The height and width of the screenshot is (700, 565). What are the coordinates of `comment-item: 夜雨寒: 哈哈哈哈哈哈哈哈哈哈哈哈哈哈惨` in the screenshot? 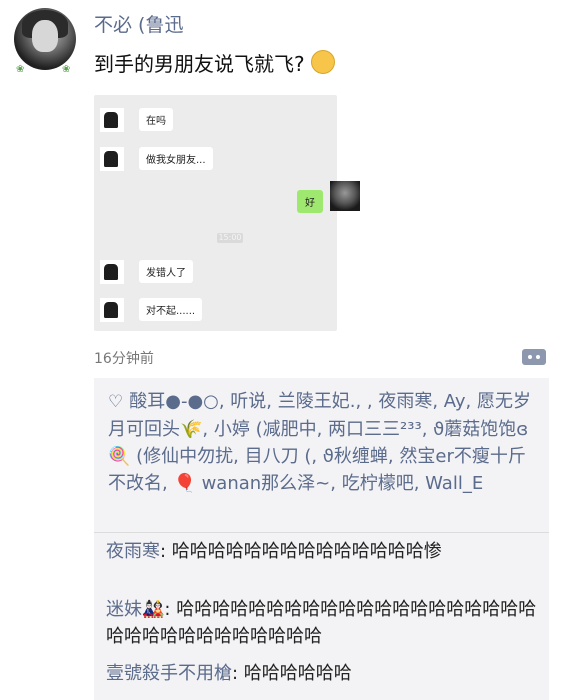 It's located at (324, 551).